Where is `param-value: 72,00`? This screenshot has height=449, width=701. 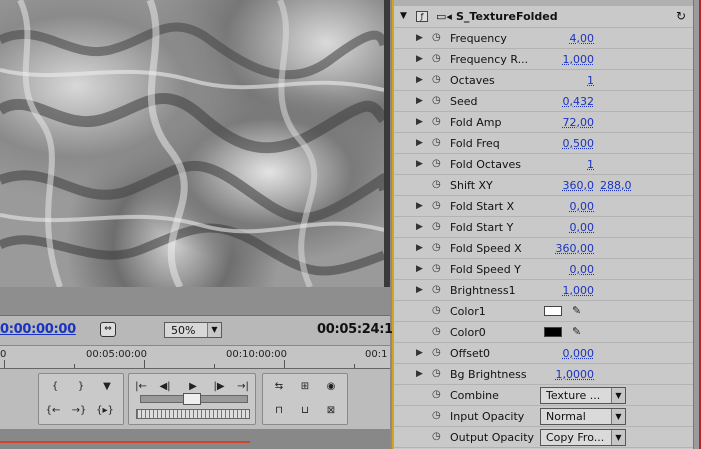
param-value: 72,00 is located at coordinates (569, 122).